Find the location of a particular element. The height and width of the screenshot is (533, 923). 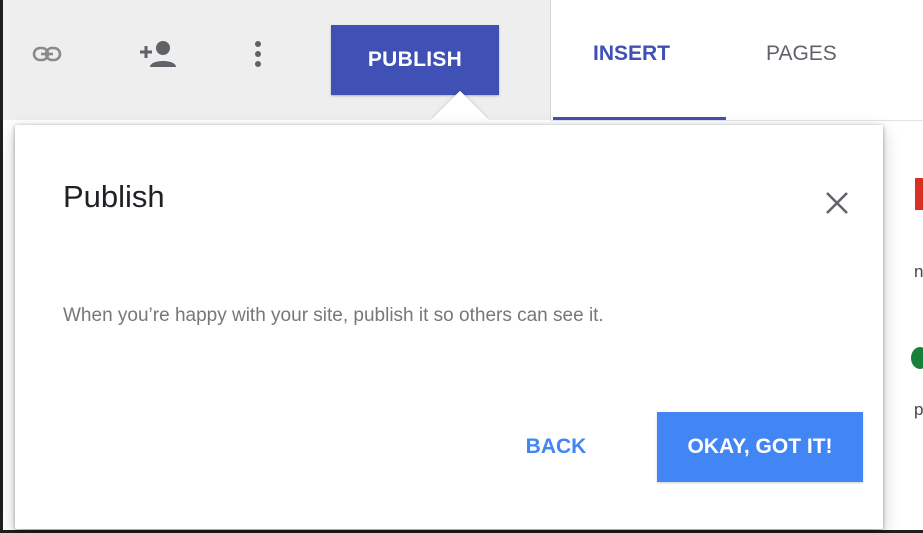

okay-got-it-button: OKAY, GOT IT! is located at coordinates (760, 447).